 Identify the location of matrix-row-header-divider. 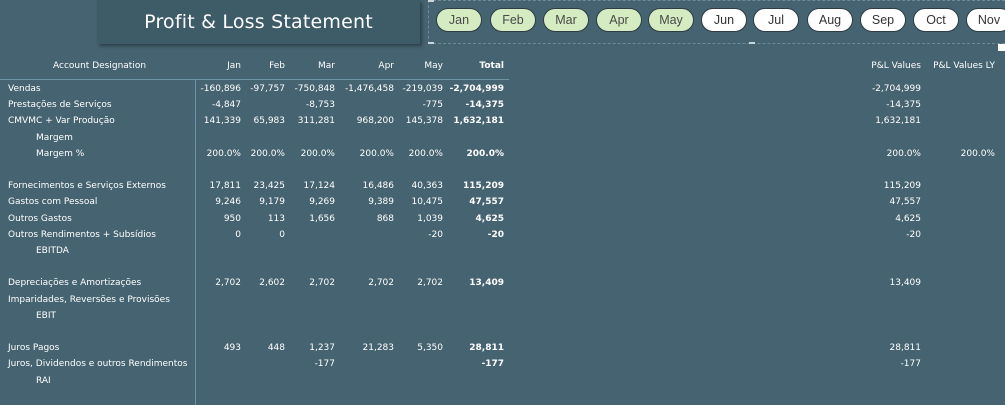
(195, 242).